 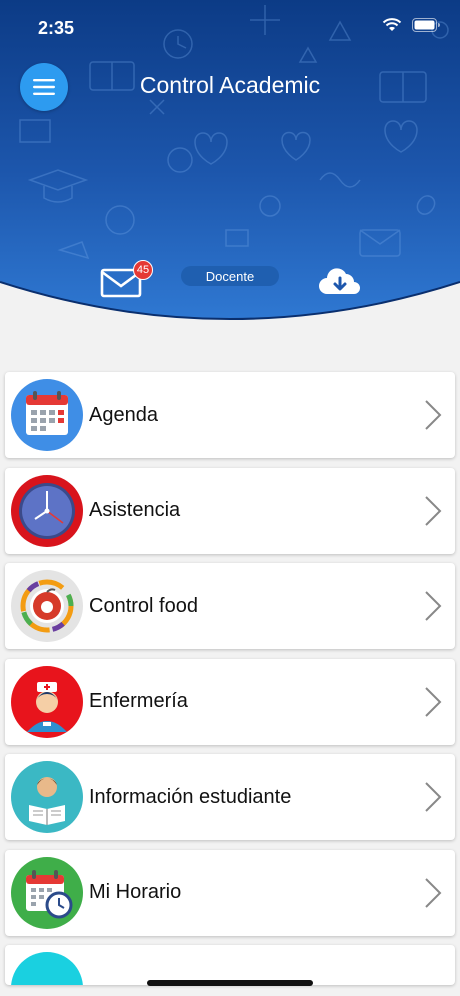 What do you see at coordinates (230, 965) in the screenshot?
I see `list-item-partial` at bounding box center [230, 965].